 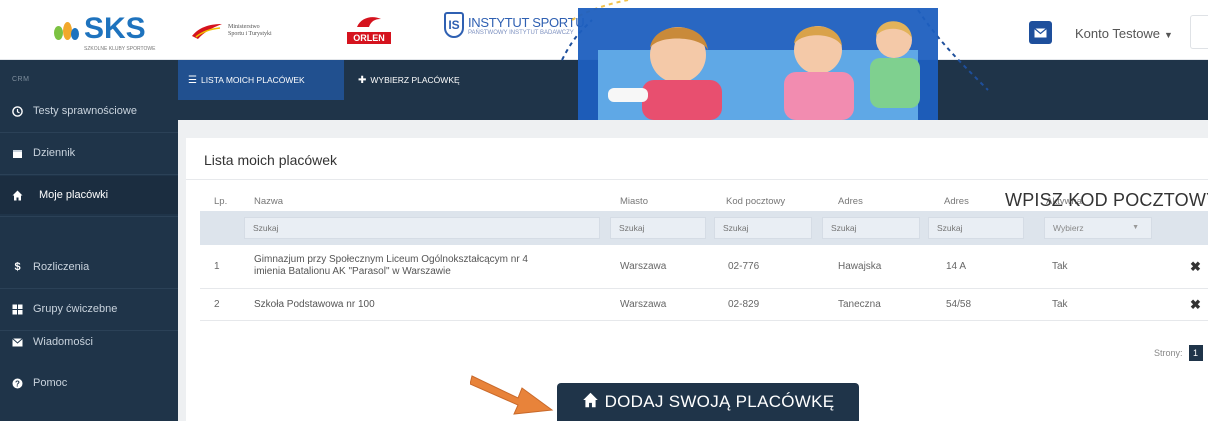 What do you see at coordinates (268, 201) in the screenshot?
I see `column-header-nazwa: Nazwa` at bounding box center [268, 201].